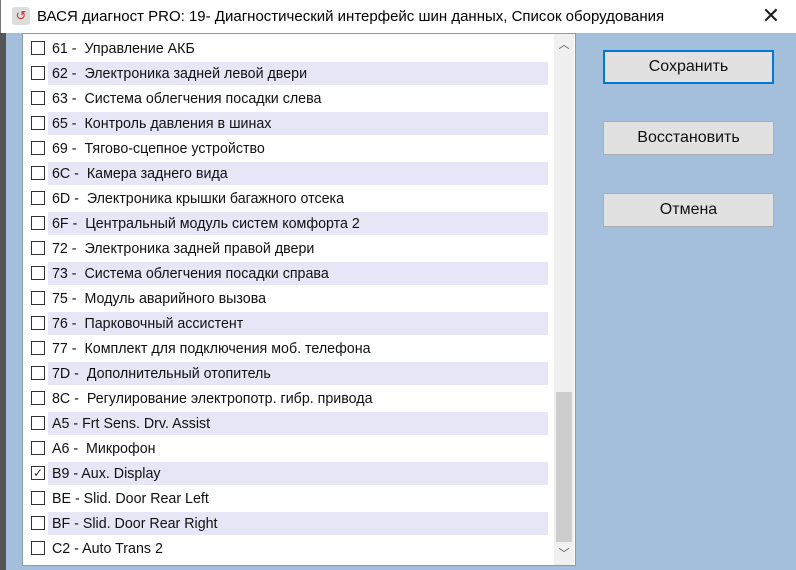 This screenshot has height=570, width=796. Describe the element at coordinates (123, 48) in the screenshot. I see `item-label: 61 - Управление АКБ` at that location.